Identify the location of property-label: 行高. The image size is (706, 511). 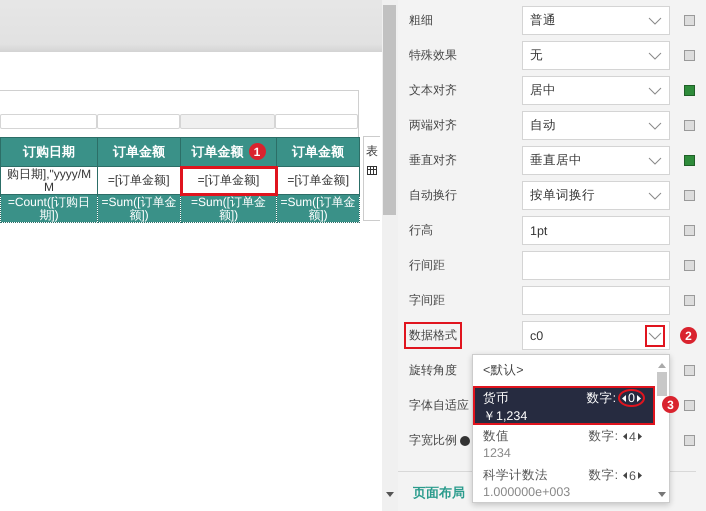
(421, 230).